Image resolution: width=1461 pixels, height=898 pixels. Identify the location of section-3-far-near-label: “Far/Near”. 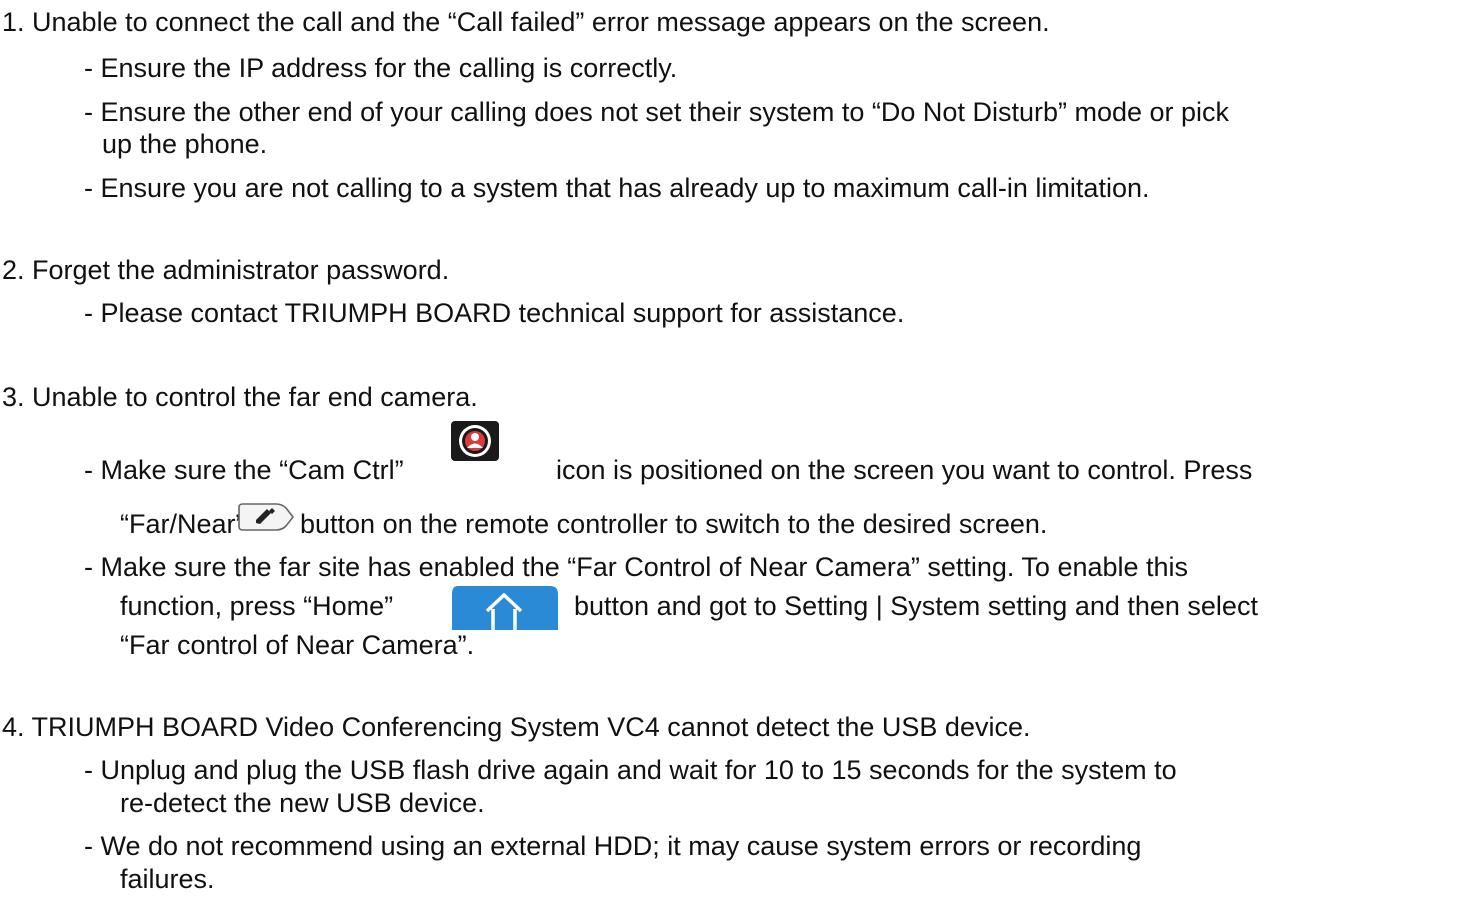
(182, 524).